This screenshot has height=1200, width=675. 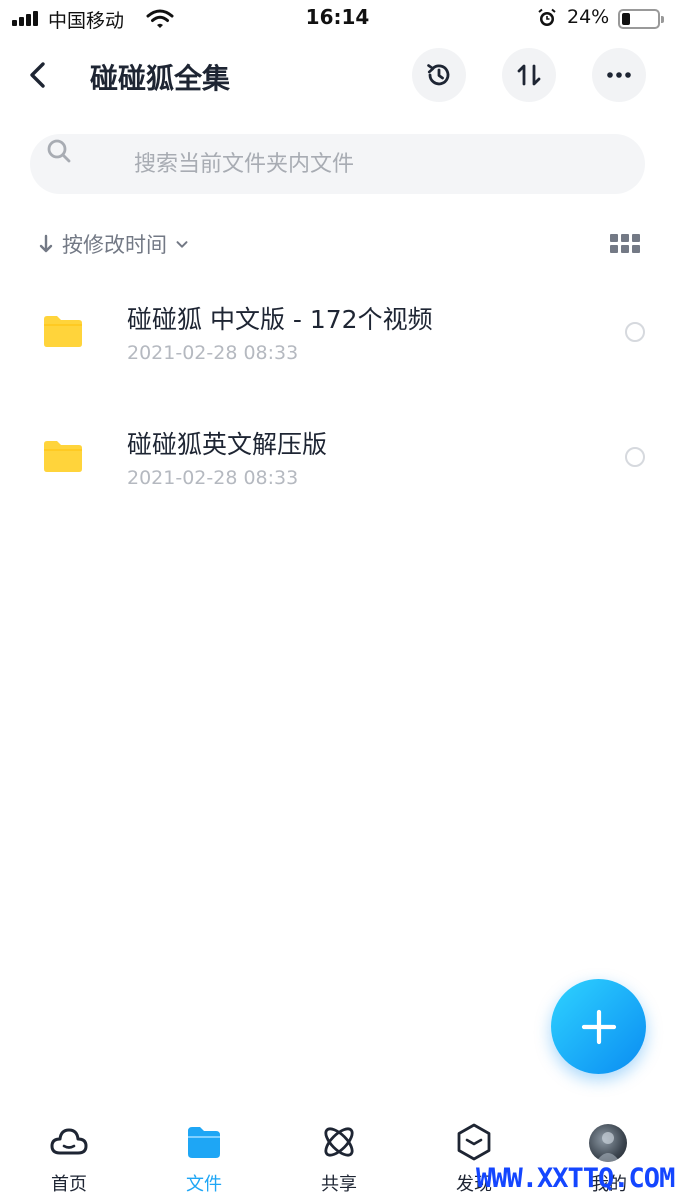 I want to click on file-name: 碰碰狐 中文版 - 172个视频, so click(x=280, y=319).